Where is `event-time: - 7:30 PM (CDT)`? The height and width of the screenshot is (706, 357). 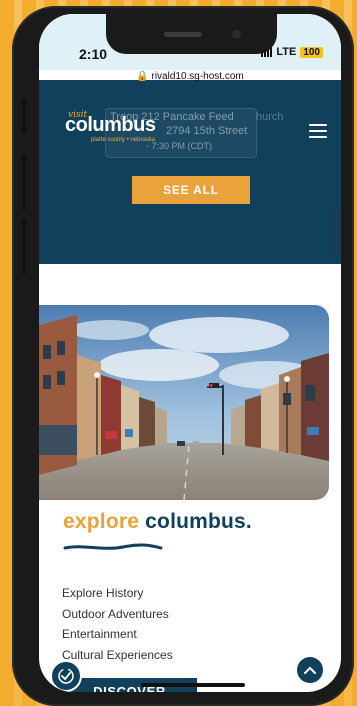
event-time: - 7:30 PM (CDT) is located at coordinates (179, 146).